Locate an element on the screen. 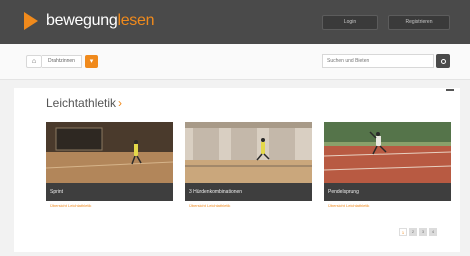 Image resolution: width=470 pixels, height=256 pixels. home-icon: ⌂ is located at coordinates (34, 61).